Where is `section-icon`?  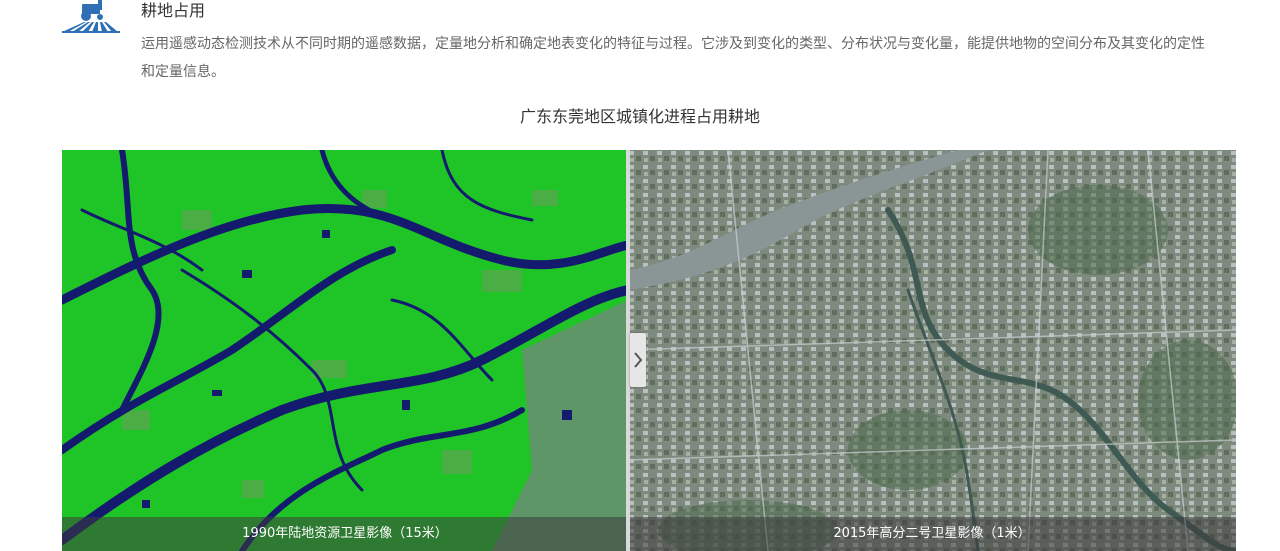
section-icon is located at coordinates (93, 17).